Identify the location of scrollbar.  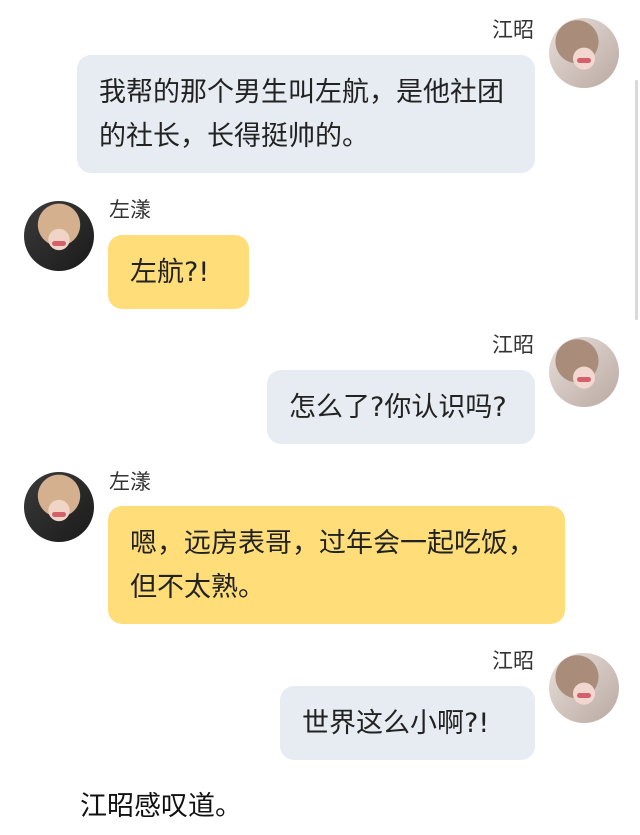
(636, 200).